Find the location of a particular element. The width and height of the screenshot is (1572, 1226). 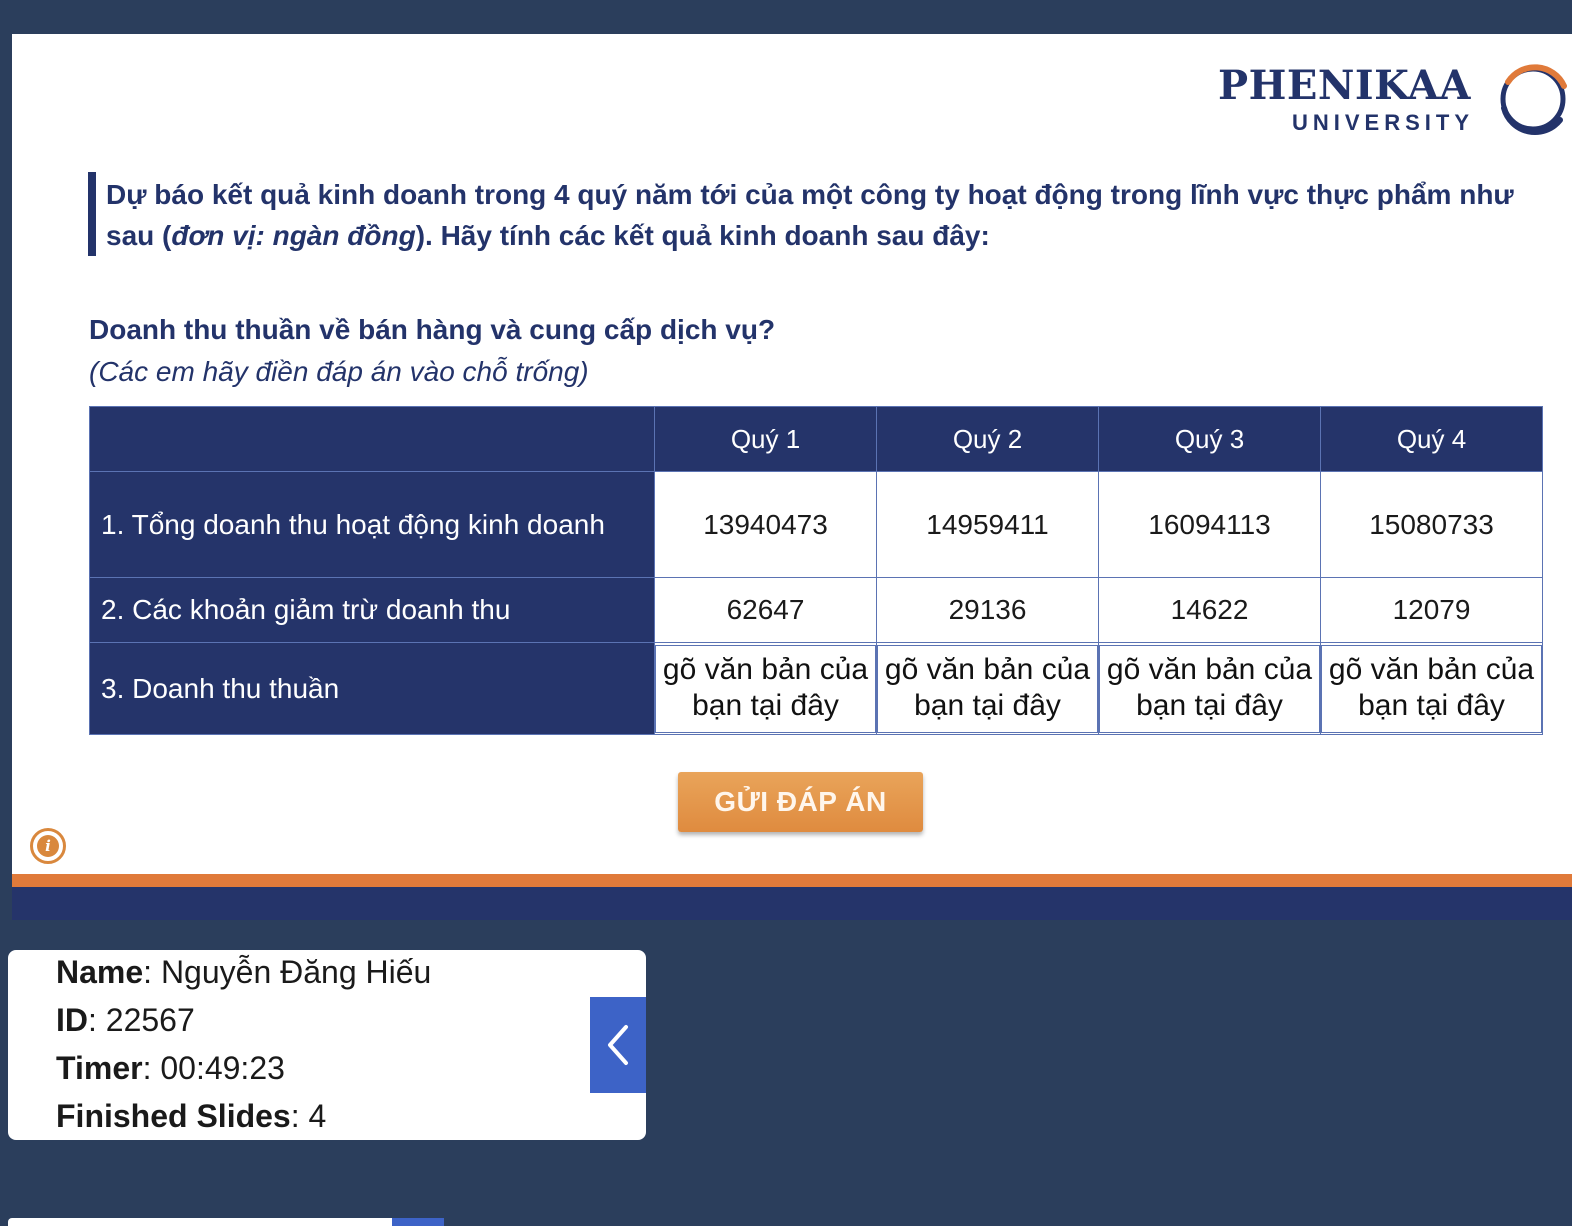

collapse-panel-button is located at coordinates (618, 1045).